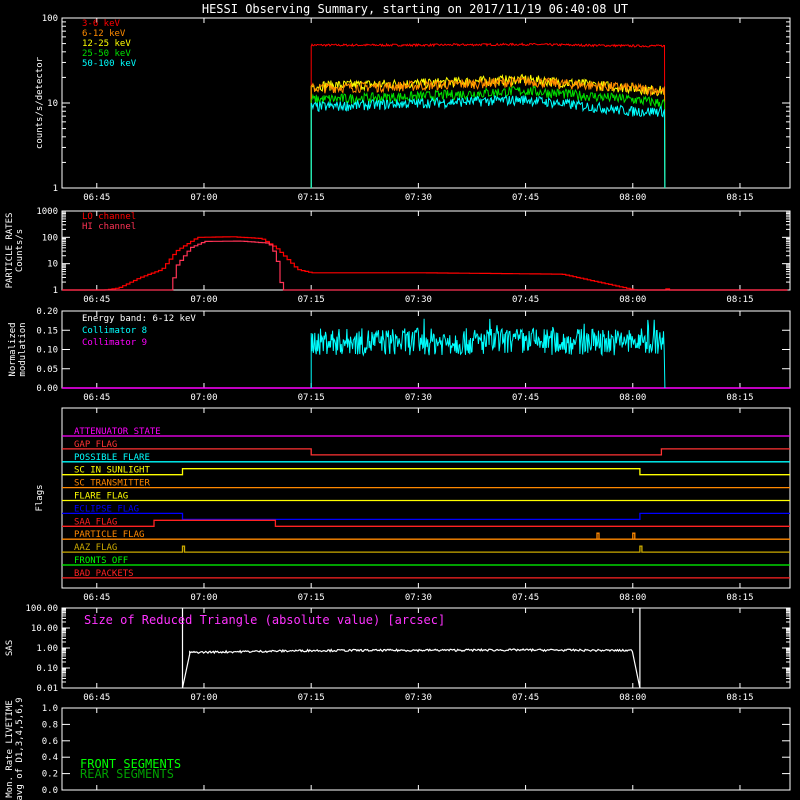 This screenshot has height=800, width=800. I want to click on y-axis-label: Flags, so click(40, 497).